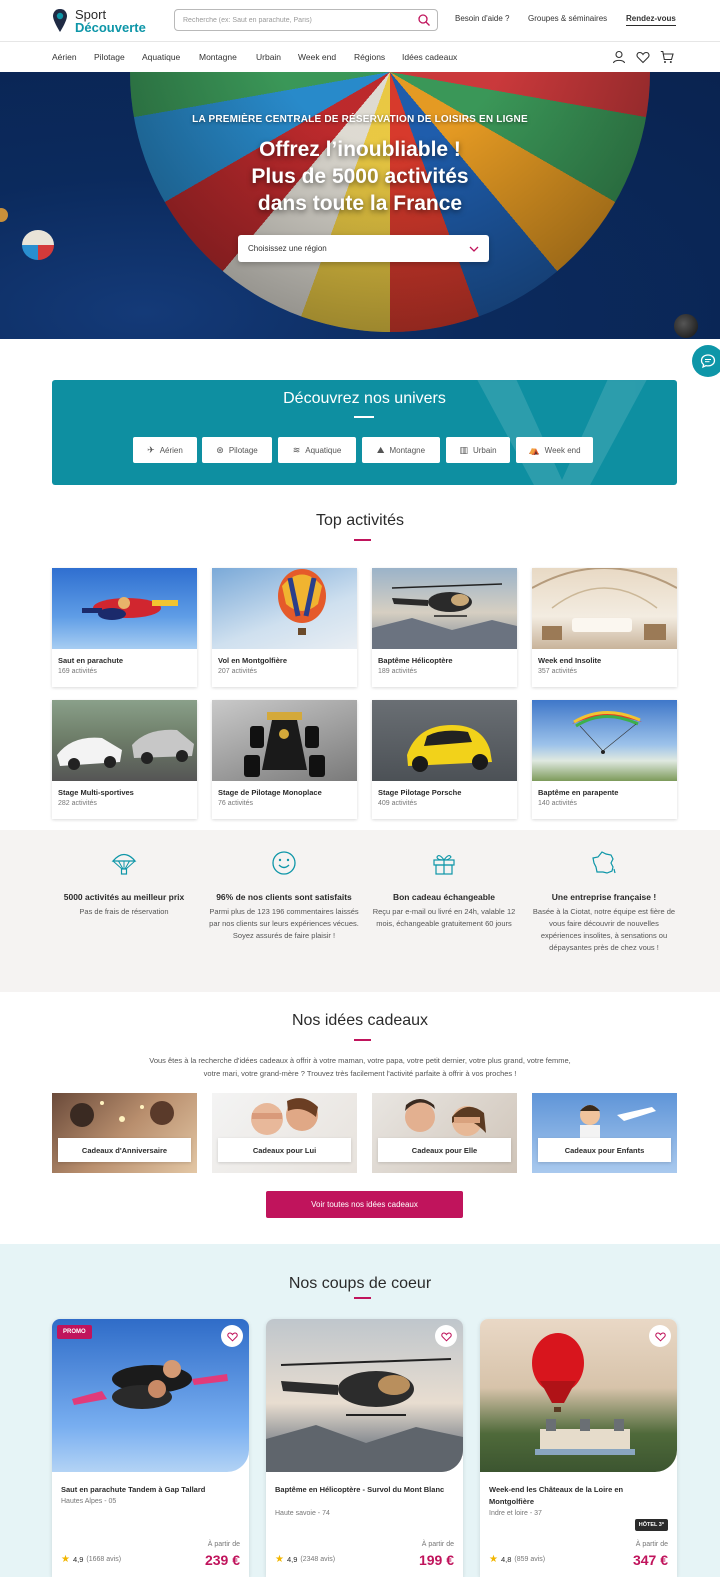 The width and height of the screenshot is (720, 1577). I want to click on small-balloon-left, so click(38, 245).